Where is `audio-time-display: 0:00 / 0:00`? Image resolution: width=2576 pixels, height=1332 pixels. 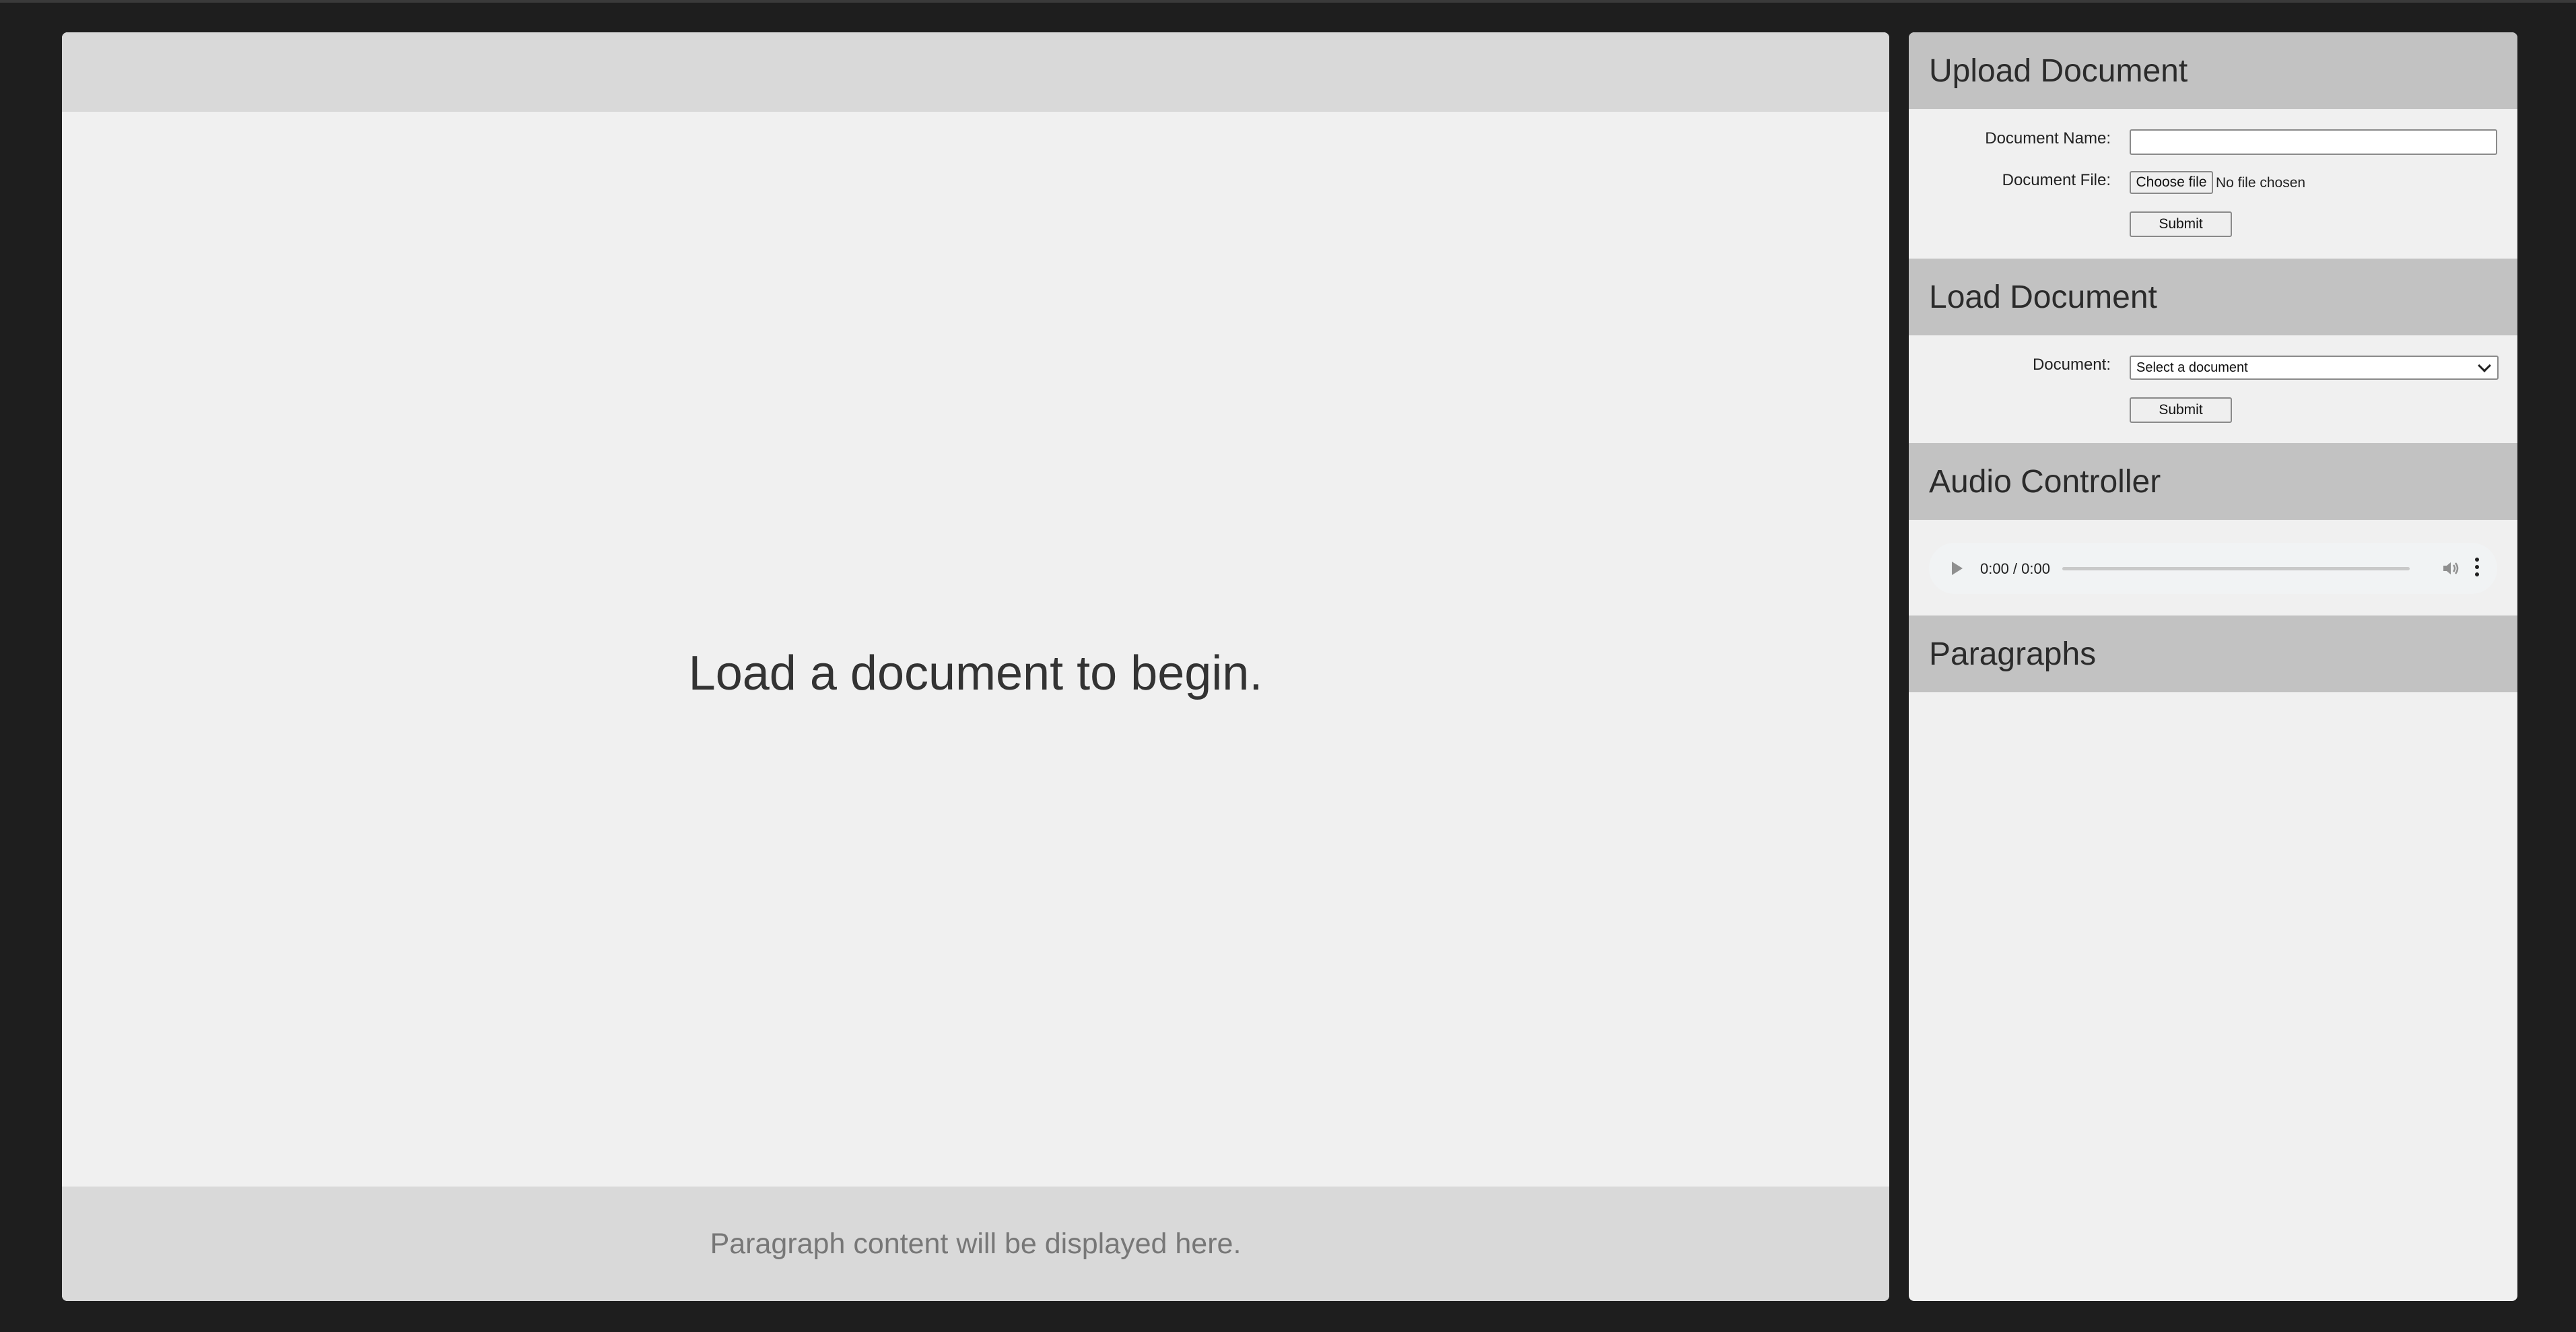 audio-time-display: 0:00 / 0:00 is located at coordinates (2015, 568).